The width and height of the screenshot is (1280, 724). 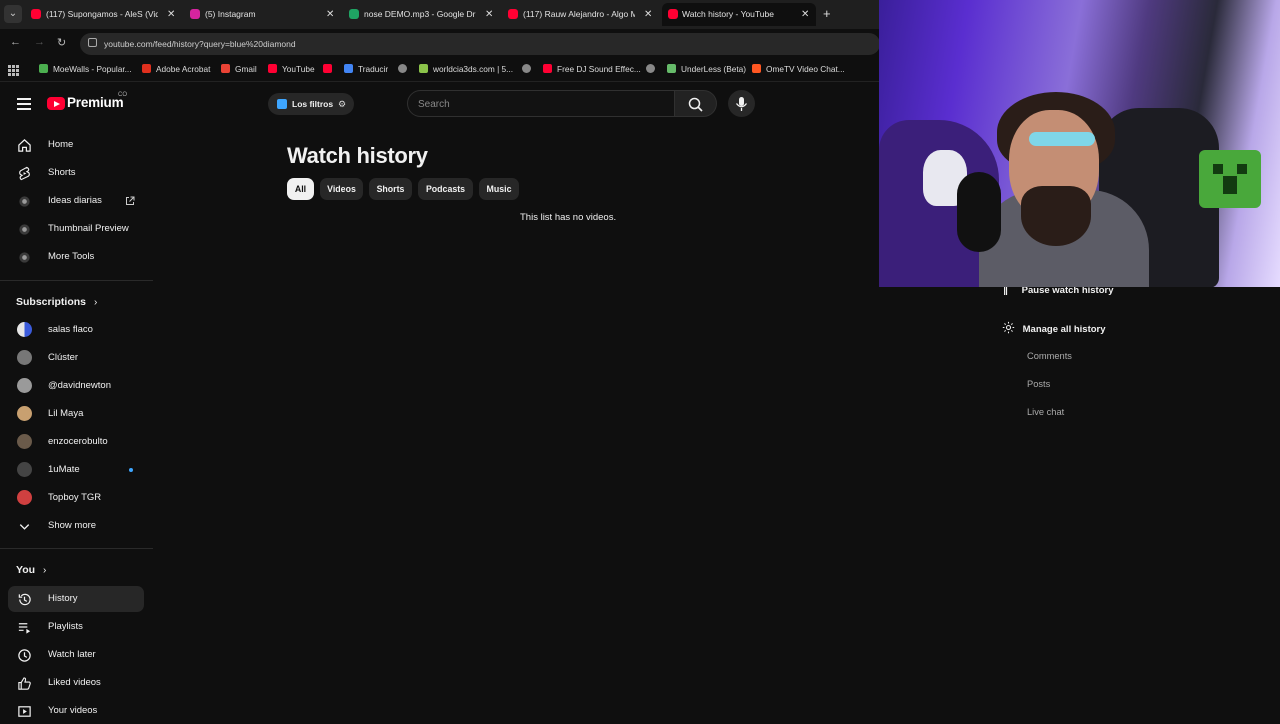 What do you see at coordinates (1054, 328) in the screenshot?
I see `manage-all-history-button: Manage all history` at bounding box center [1054, 328].